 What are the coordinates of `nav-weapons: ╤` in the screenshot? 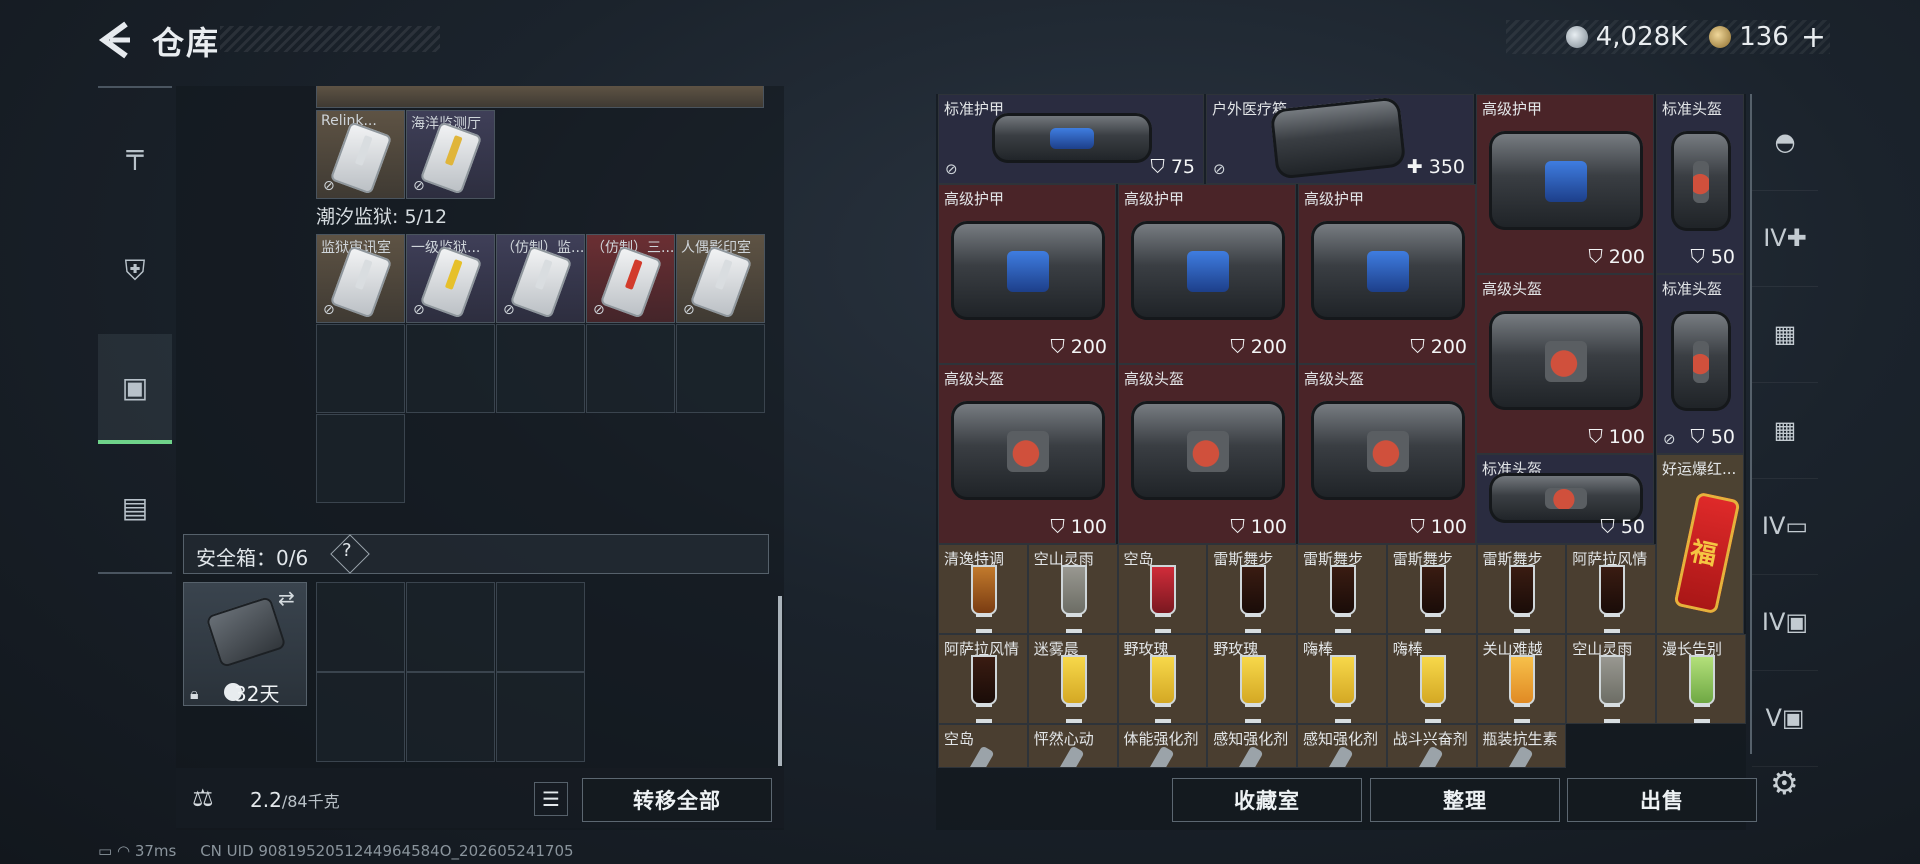 It's located at (135, 153).